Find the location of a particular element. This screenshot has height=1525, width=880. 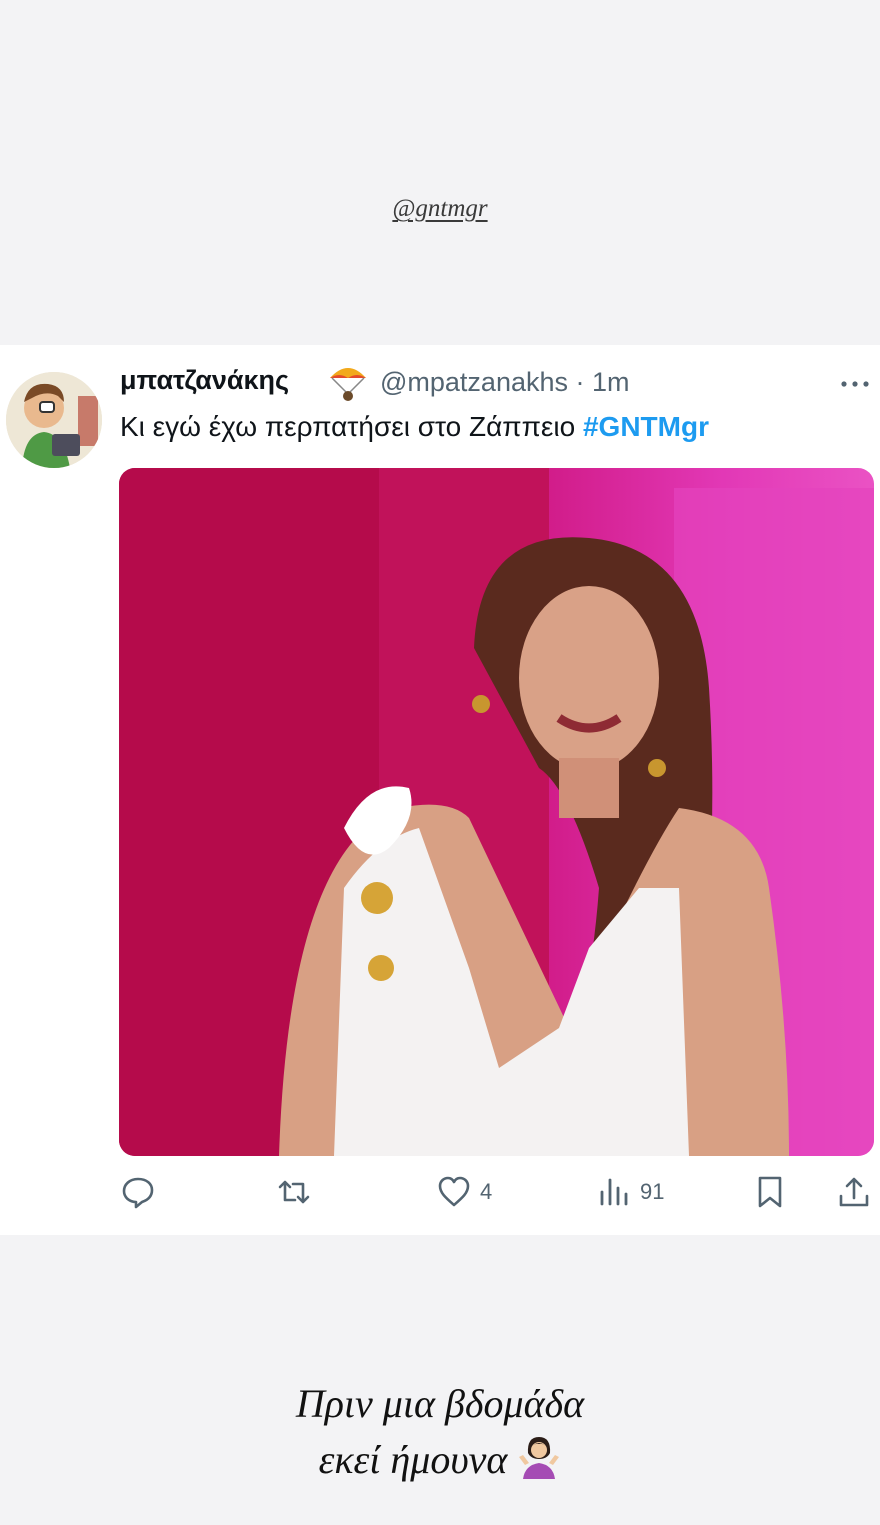

share-icon is located at coordinates (854, 1192).